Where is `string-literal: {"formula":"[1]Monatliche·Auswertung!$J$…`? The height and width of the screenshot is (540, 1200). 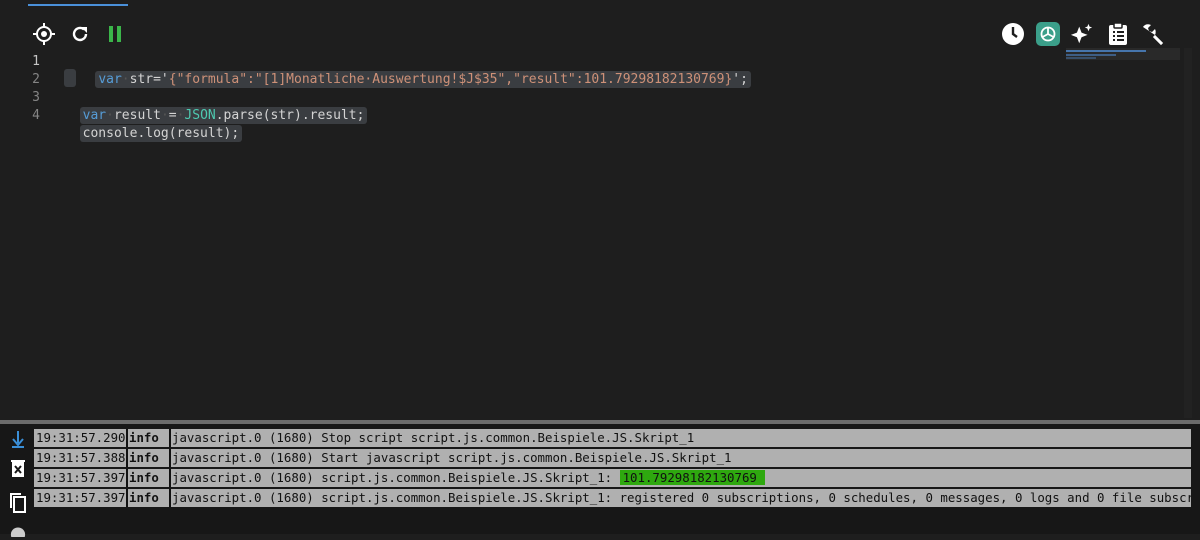 string-literal: {"formula":"[1]Monatliche·Auswertung!$J$… is located at coordinates (450, 79).